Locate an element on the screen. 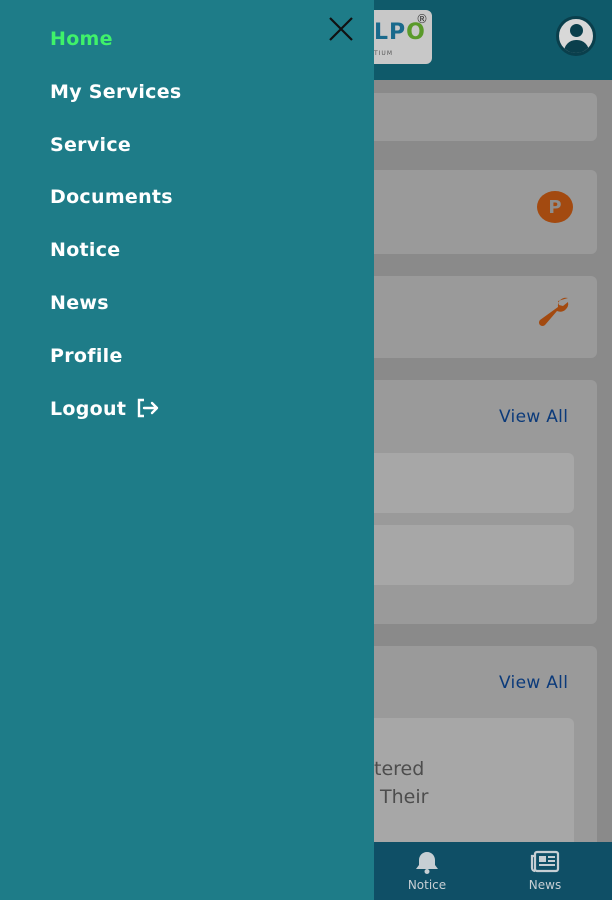 Image resolution: width=612 pixels, height=900 pixels. newspaper-icon is located at coordinates (545, 861).